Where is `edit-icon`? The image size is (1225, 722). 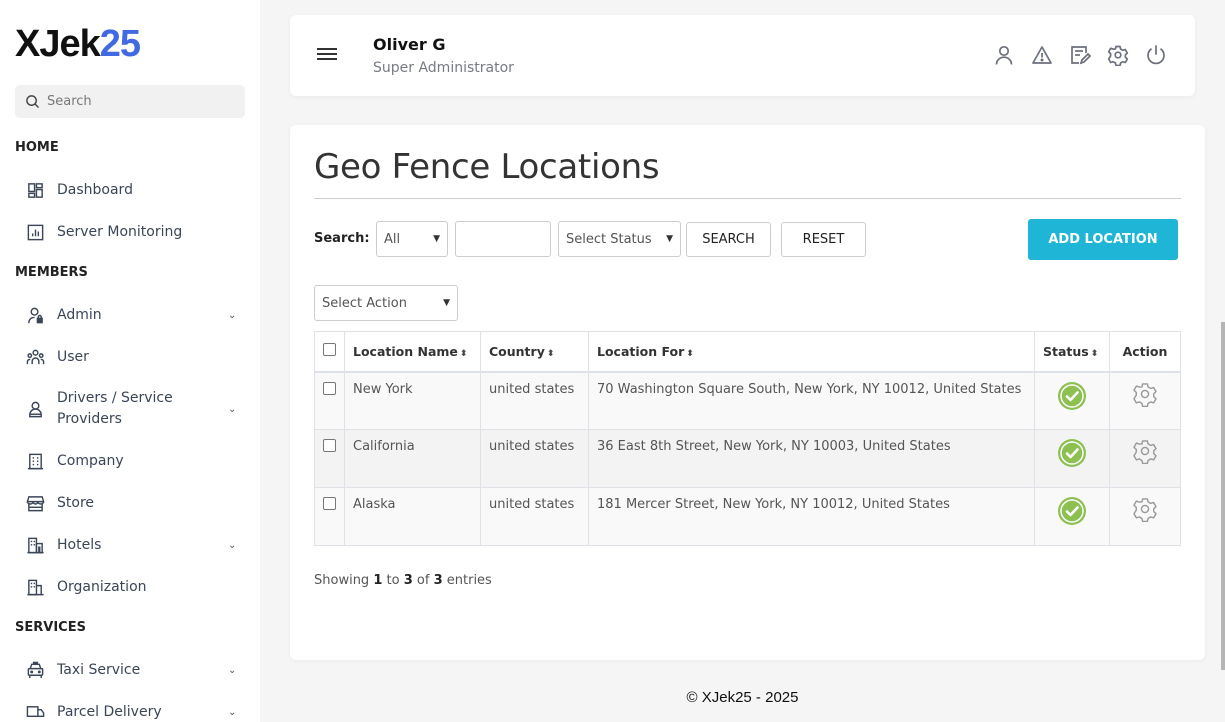
edit-icon is located at coordinates (1080, 55).